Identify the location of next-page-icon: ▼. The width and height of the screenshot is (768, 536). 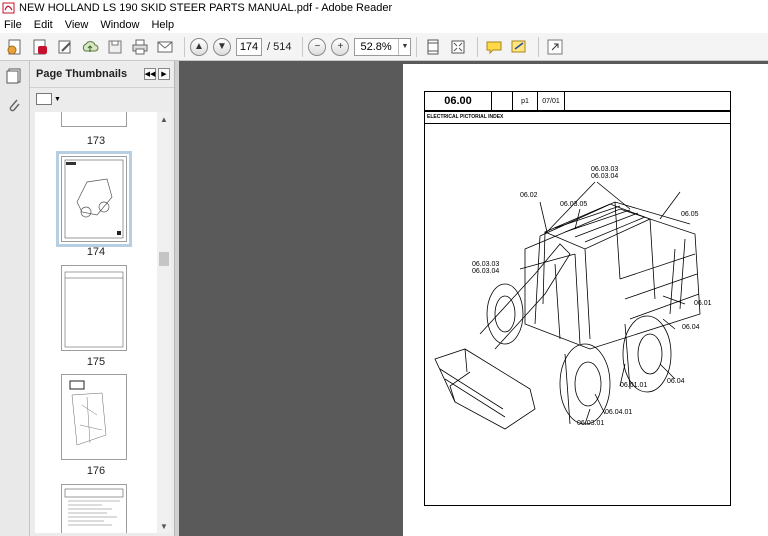
(222, 46).